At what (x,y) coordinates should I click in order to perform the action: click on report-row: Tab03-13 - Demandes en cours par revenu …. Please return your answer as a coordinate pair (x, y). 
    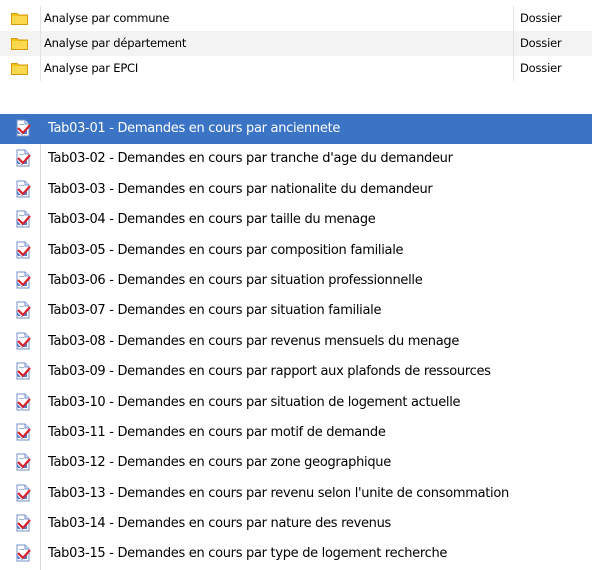
    Looking at the image, I should click on (296, 494).